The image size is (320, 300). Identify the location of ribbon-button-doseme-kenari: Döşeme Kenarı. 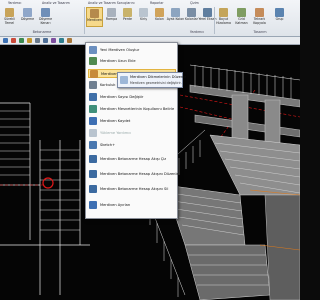
(45, 17).